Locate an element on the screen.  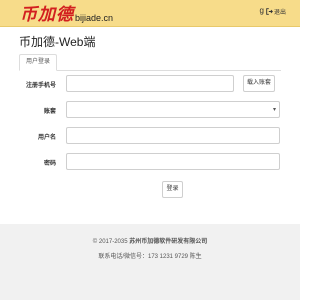
password-label: 密码 is located at coordinates (49, 164).